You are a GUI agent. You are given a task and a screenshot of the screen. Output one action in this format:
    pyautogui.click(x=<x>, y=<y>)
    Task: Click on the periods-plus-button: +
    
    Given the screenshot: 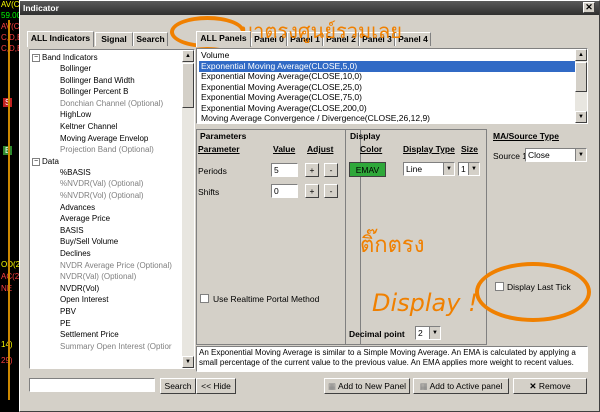 What is the action you would take?
    pyautogui.click(x=312, y=170)
    